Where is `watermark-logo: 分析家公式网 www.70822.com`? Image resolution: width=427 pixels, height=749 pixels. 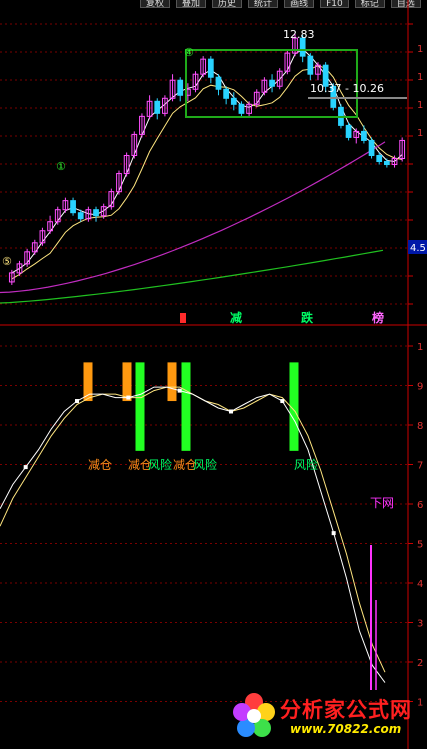
watermark-logo: 分析家公式网 www.70822.com is located at coordinates (326, 717).